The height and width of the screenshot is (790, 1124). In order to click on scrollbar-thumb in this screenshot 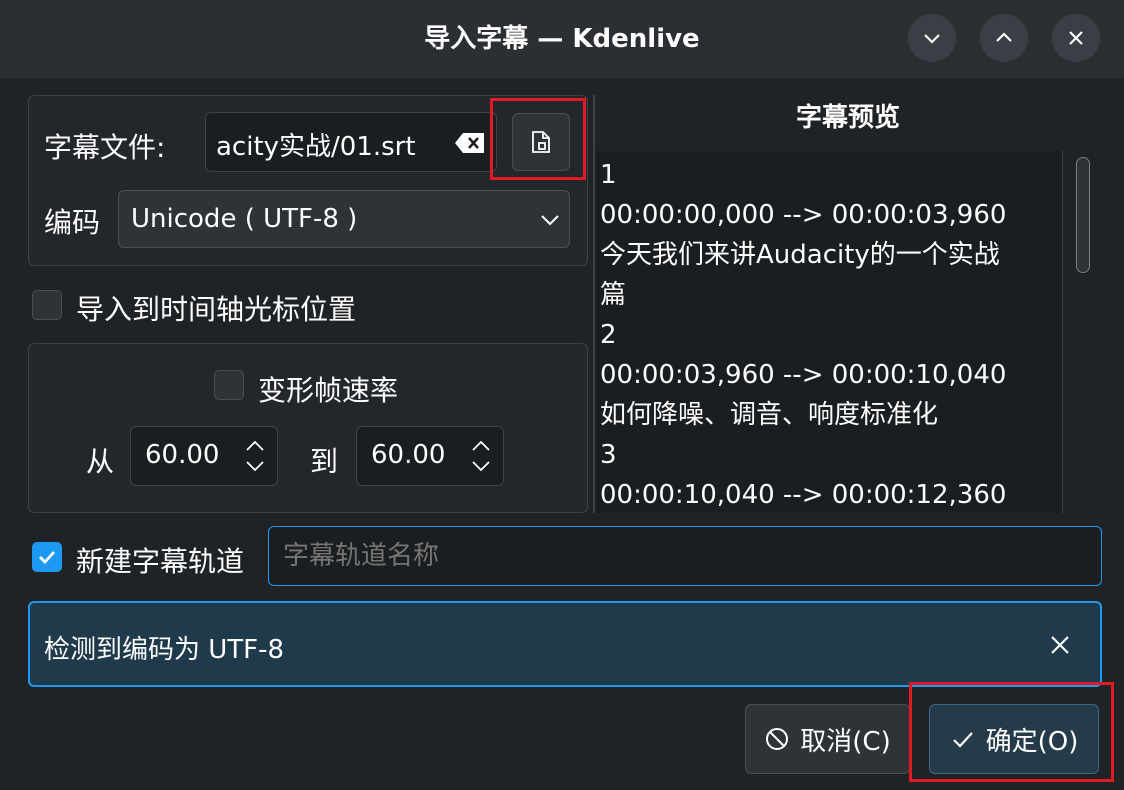, I will do `click(1083, 215)`.